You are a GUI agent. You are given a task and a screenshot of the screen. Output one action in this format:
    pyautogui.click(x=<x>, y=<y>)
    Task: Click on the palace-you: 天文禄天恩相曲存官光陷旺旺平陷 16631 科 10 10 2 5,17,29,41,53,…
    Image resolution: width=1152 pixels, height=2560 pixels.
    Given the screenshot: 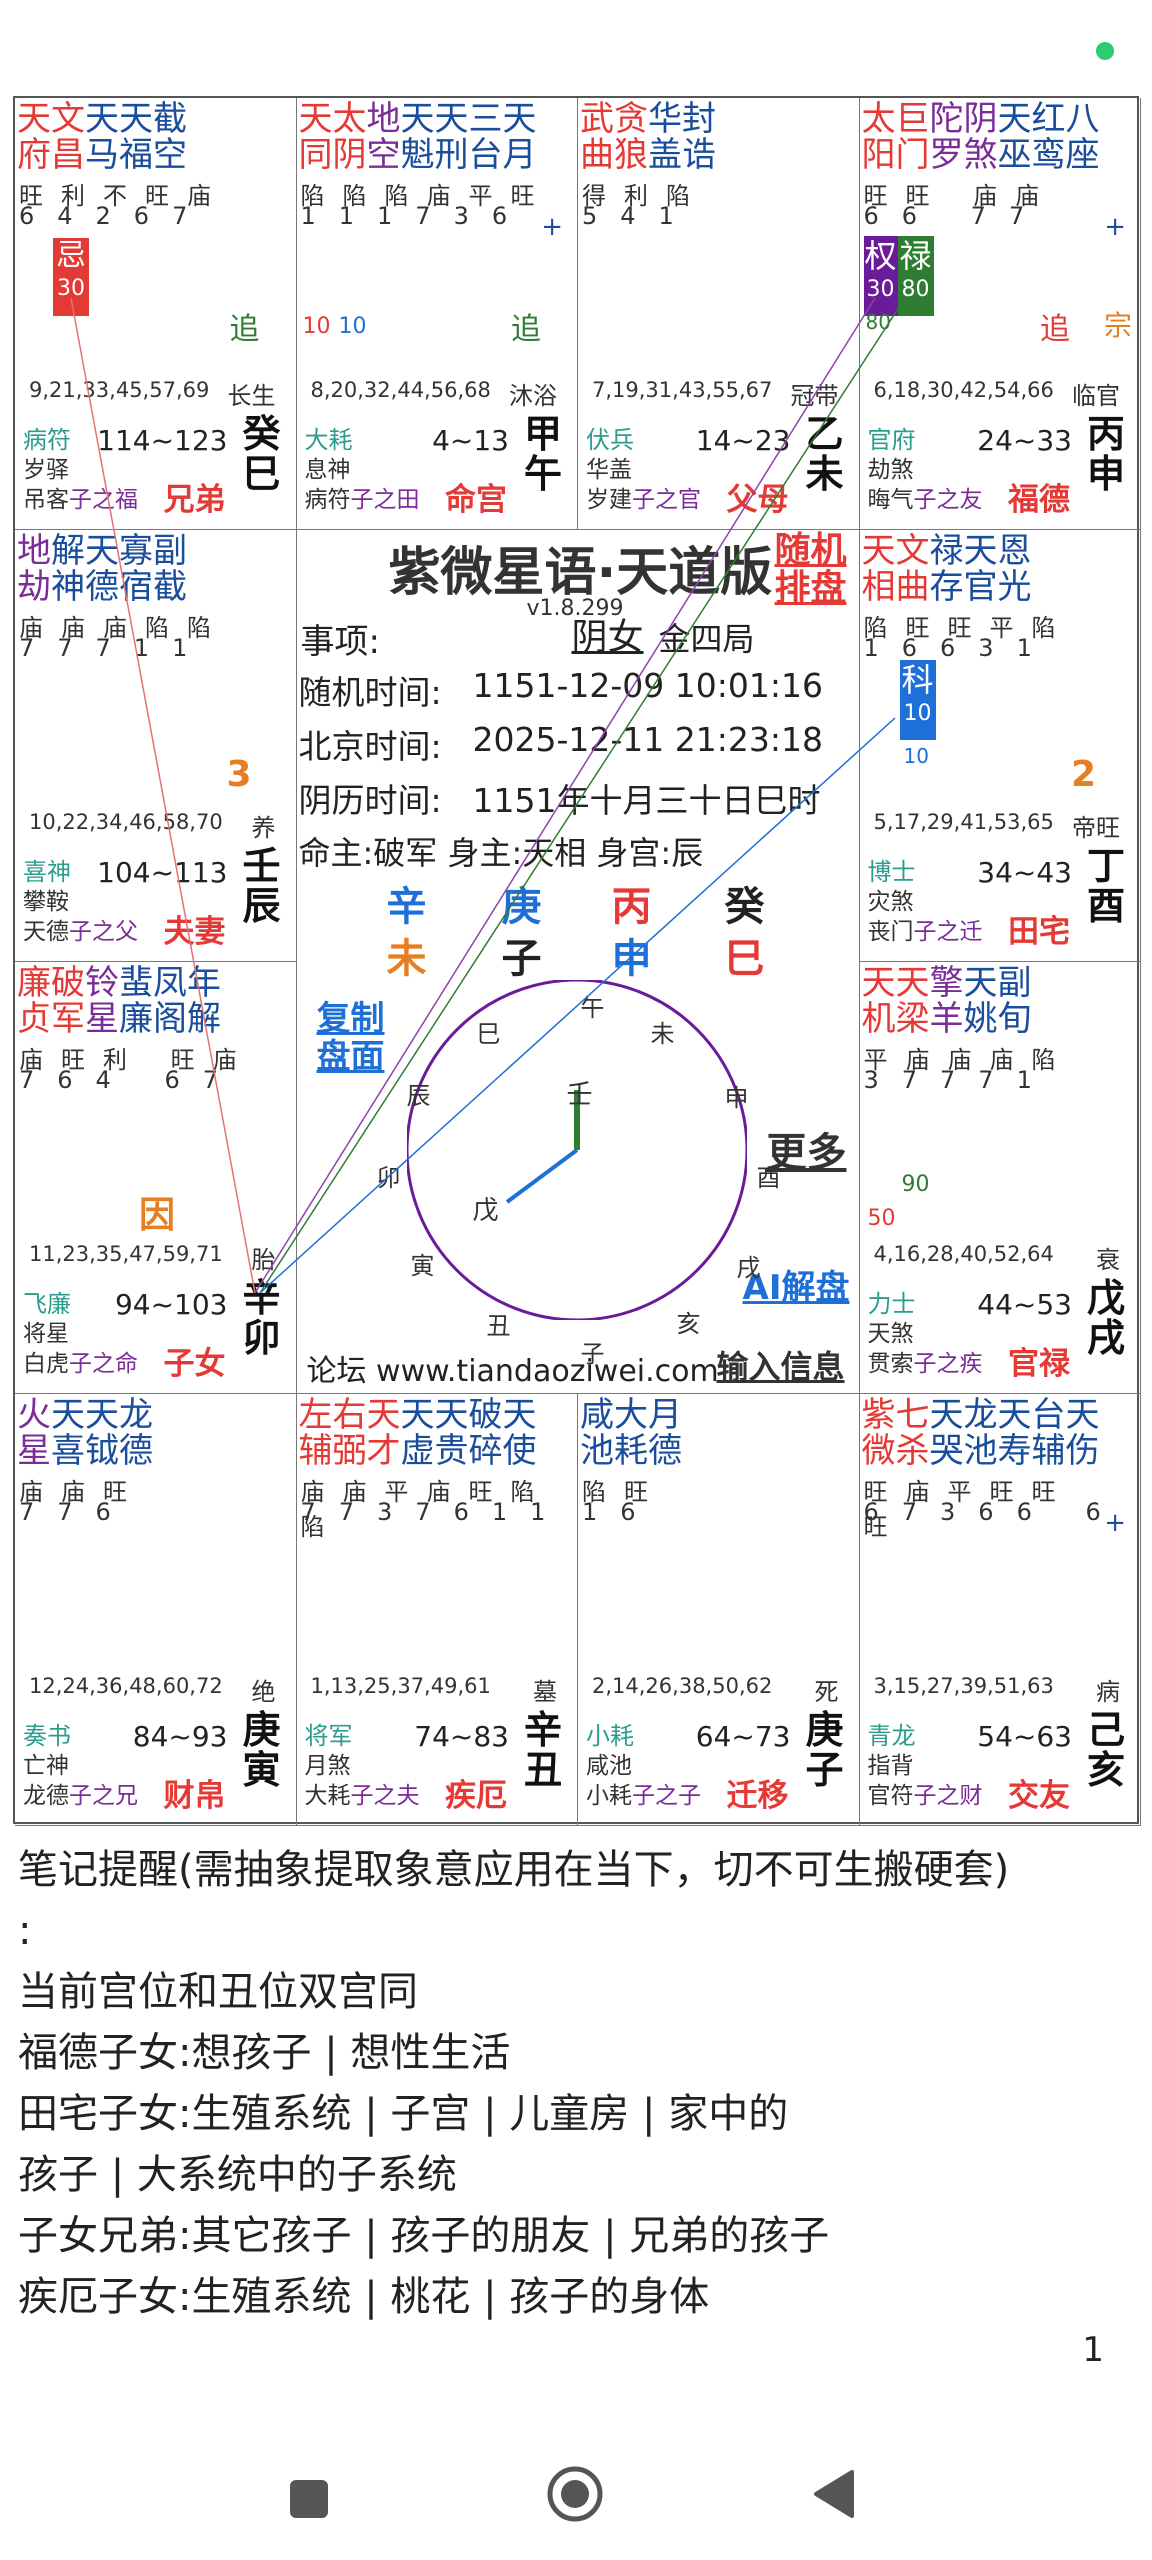 What is the action you would take?
    pyautogui.click(x=1000, y=746)
    